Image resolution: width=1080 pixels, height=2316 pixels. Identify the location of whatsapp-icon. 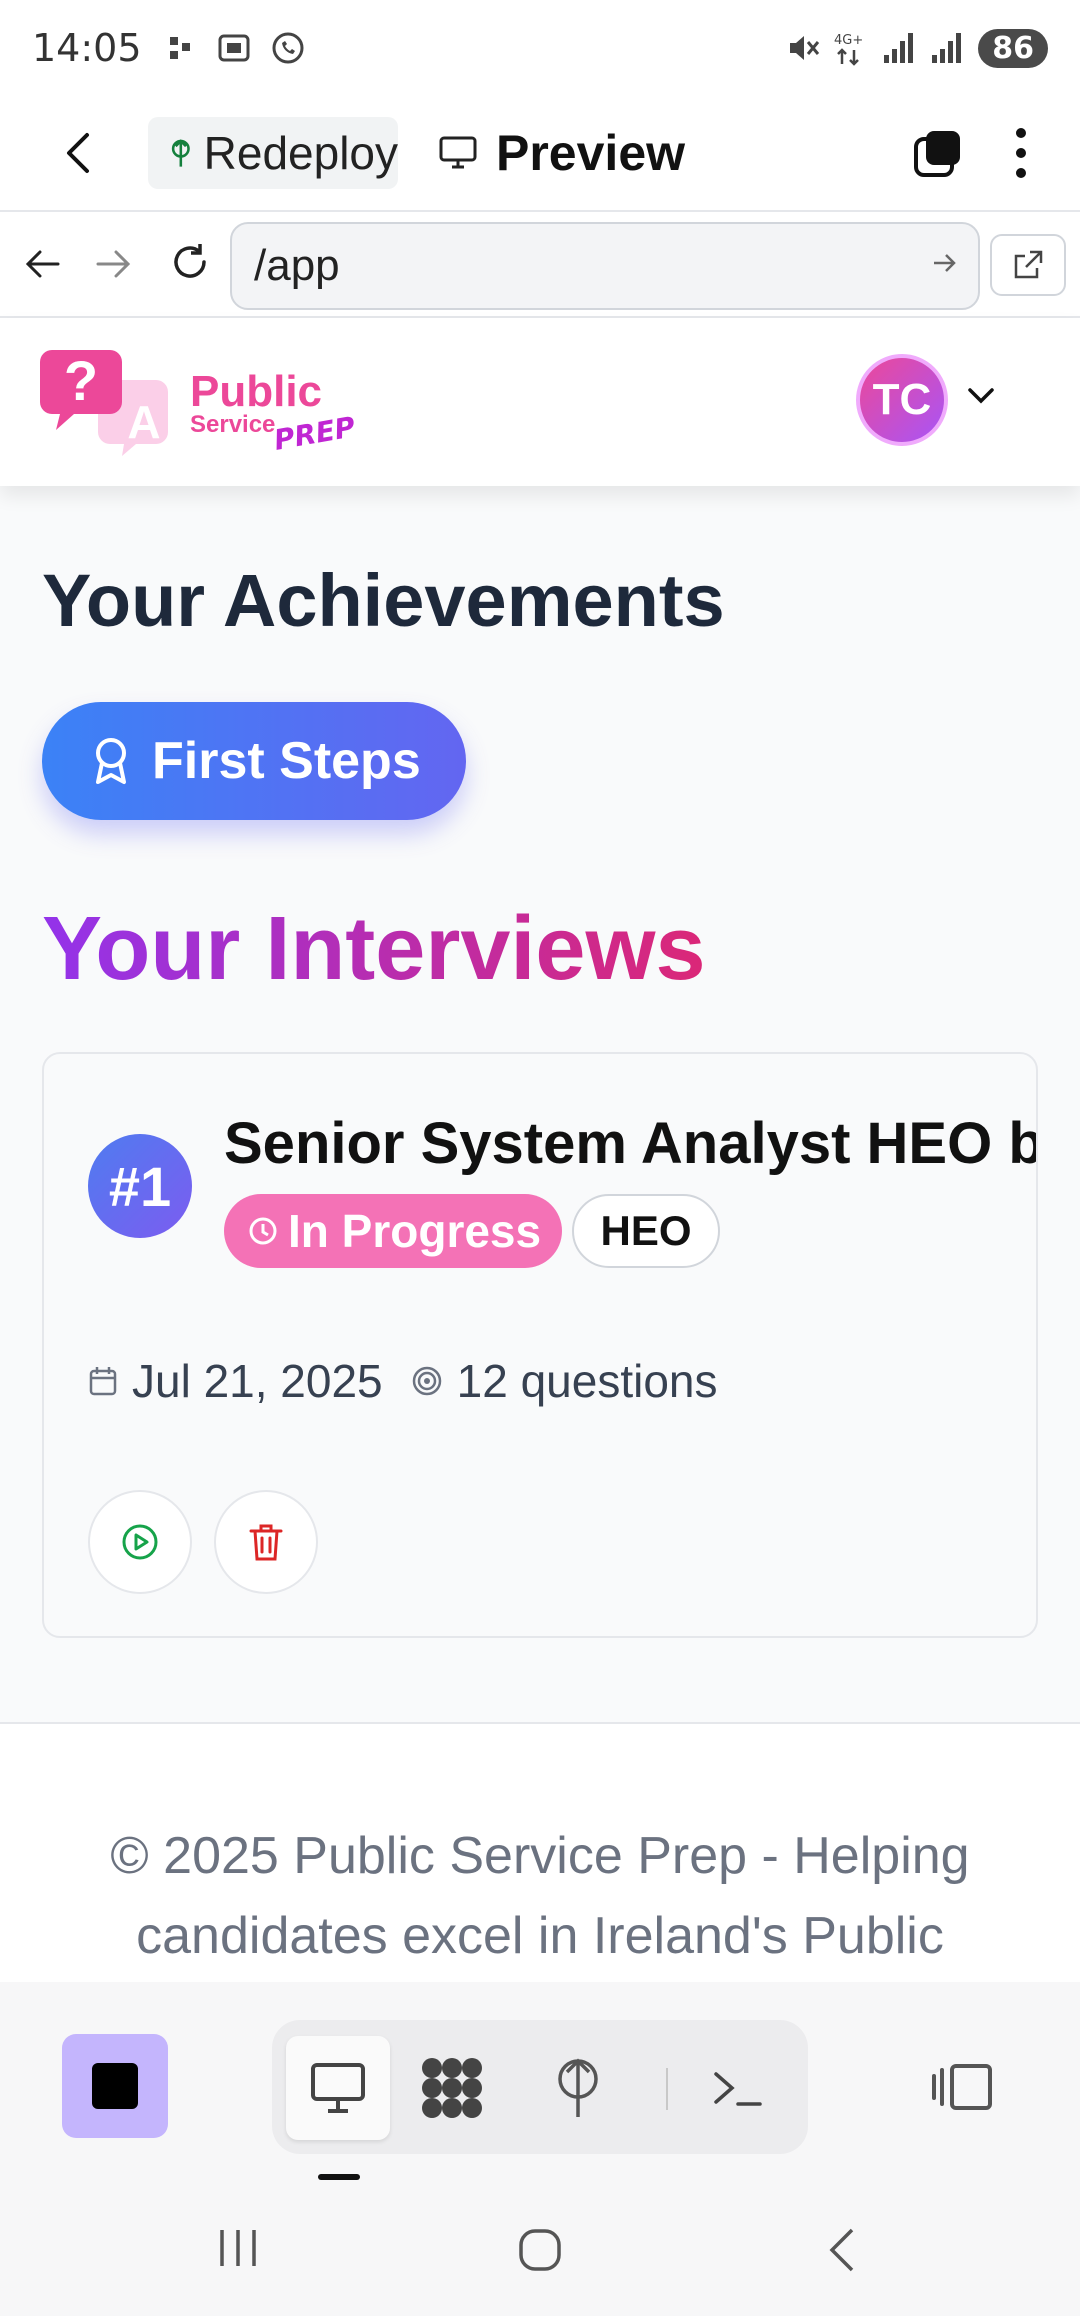
(288, 48).